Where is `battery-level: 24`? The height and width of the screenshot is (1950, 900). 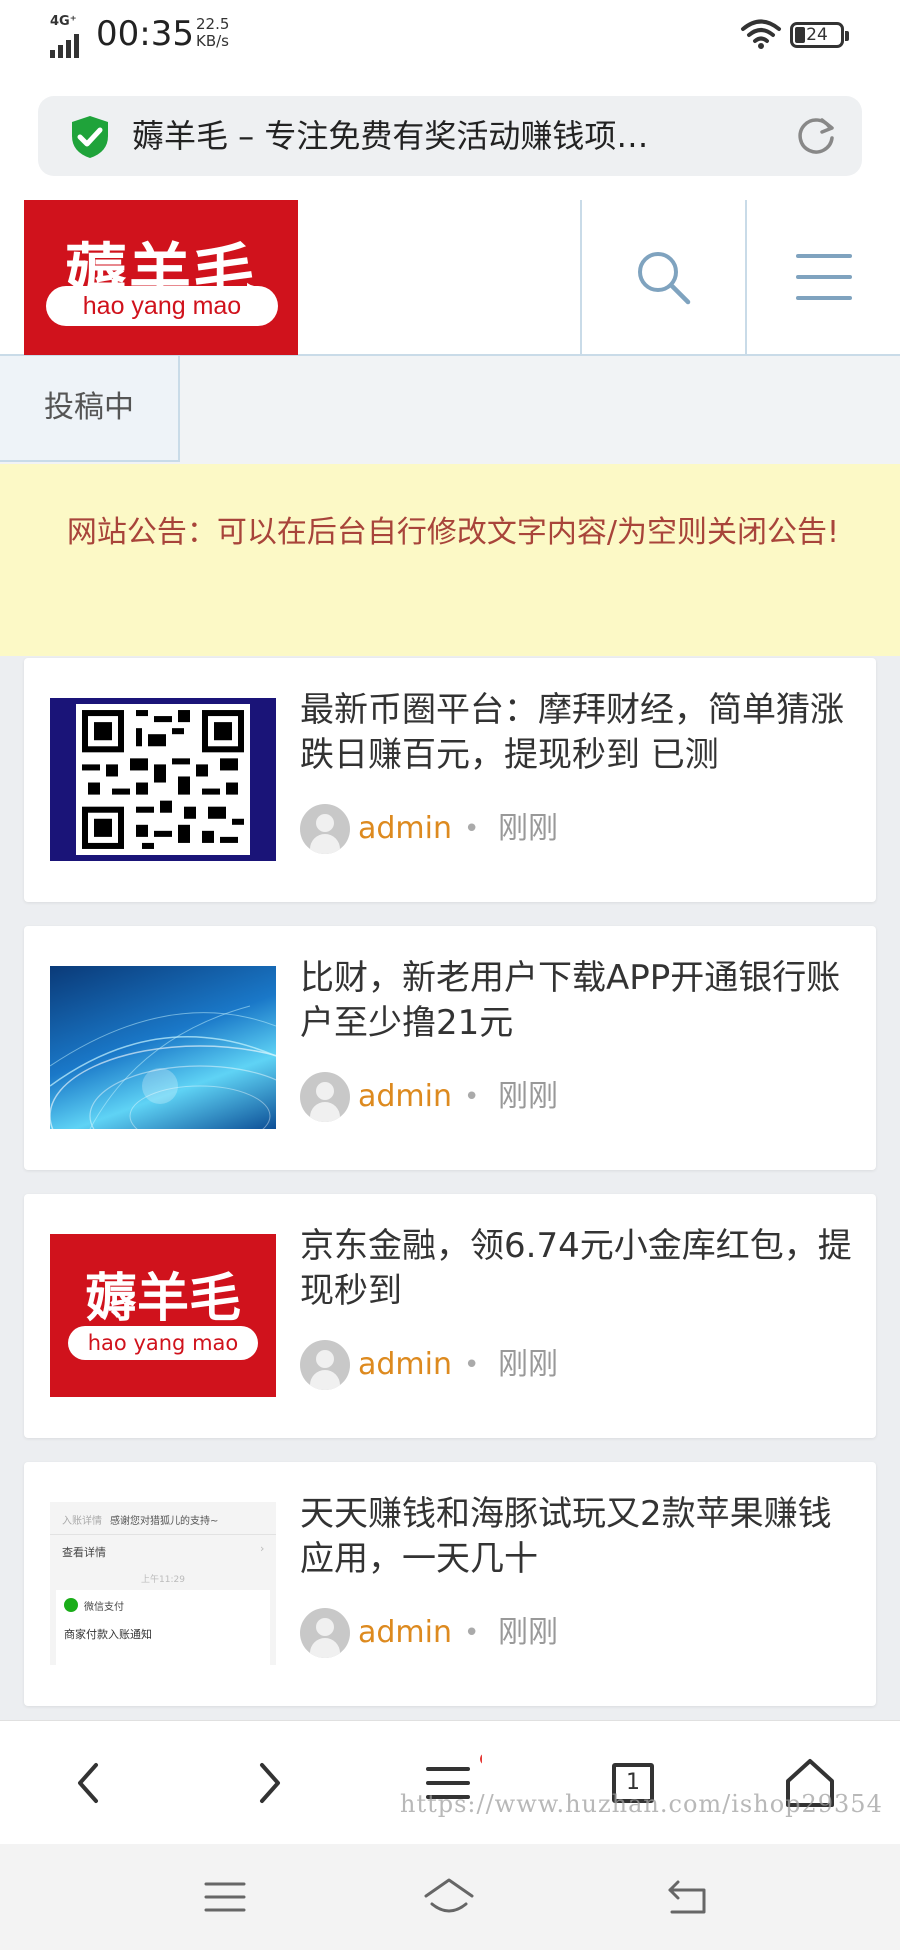
battery-level: 24 is located at coordinates (817, 35).